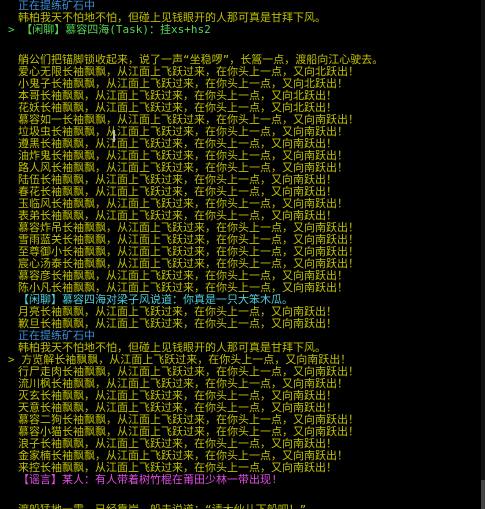  What do you see at coordinates (188, 420) in the screenshot?
I see `terminal-line: 慕容二狗长袖飘飘，从江面上飞跃过来，在你头上一点，又向南跃出！` at bounding box center [188, 420].